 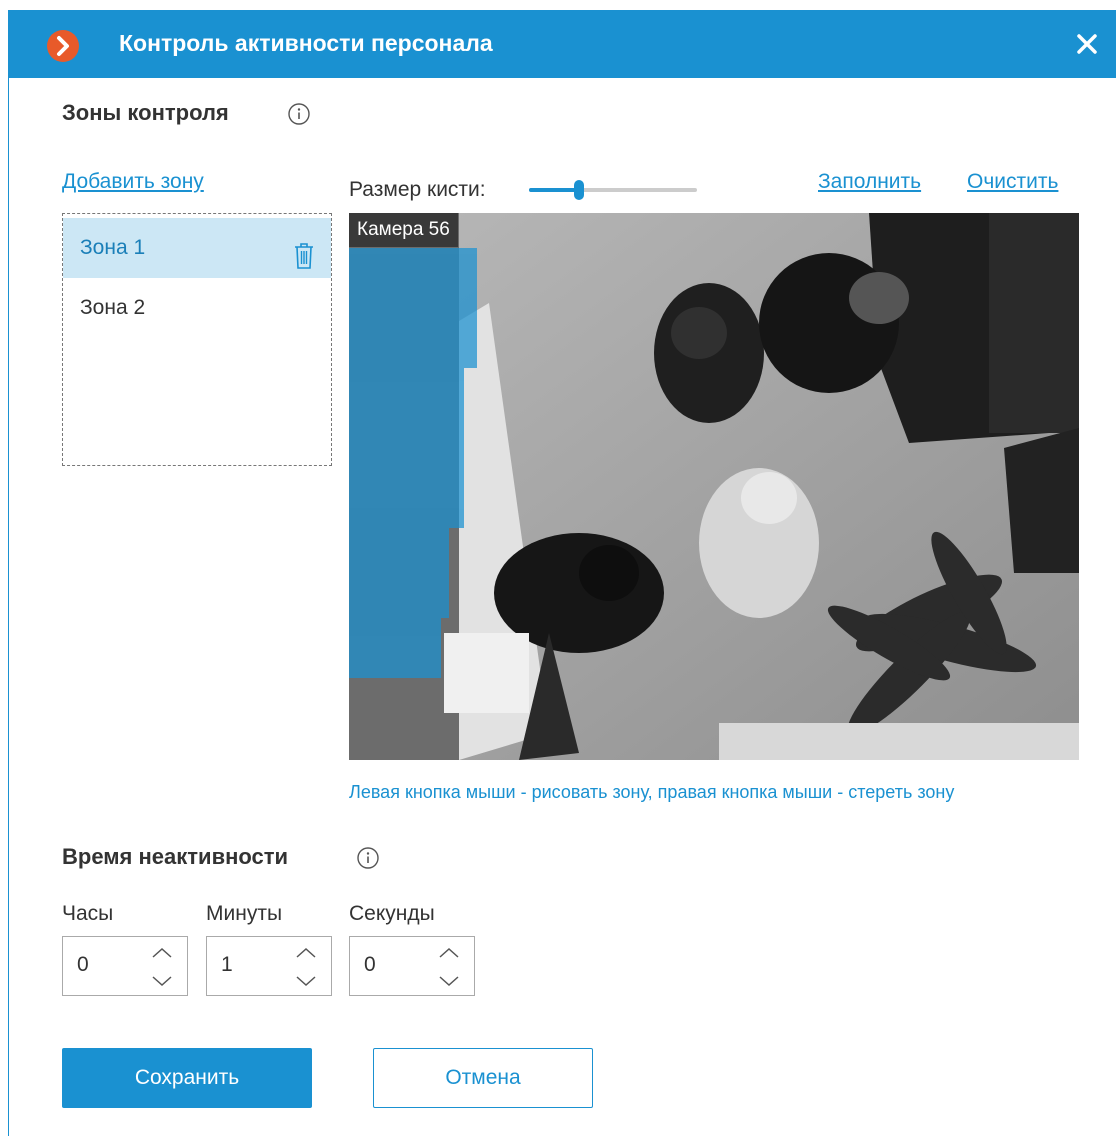 I want to click on dialog-title: Контроль активности персонала, so click(x=306, y=43).